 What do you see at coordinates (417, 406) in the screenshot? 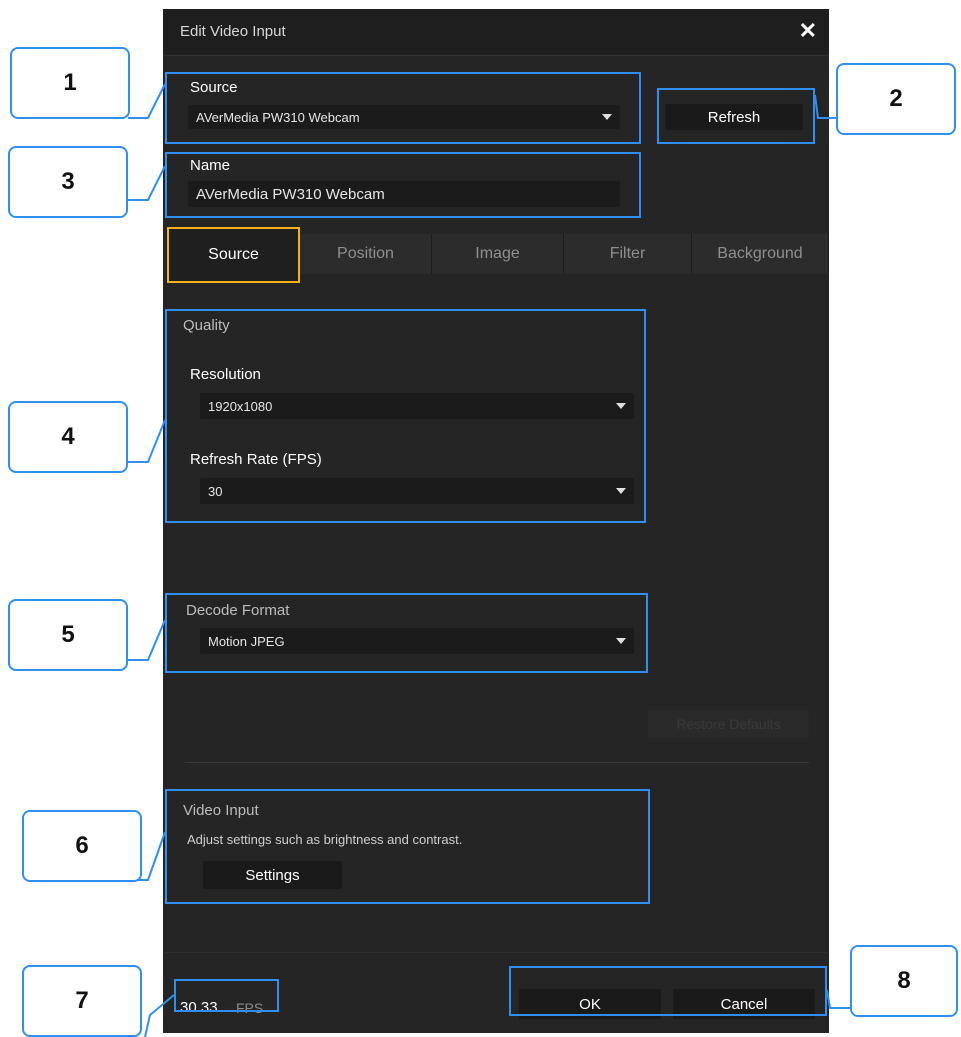
I see `resolution-select: 1920x1080` at bounding box center [417, 406].